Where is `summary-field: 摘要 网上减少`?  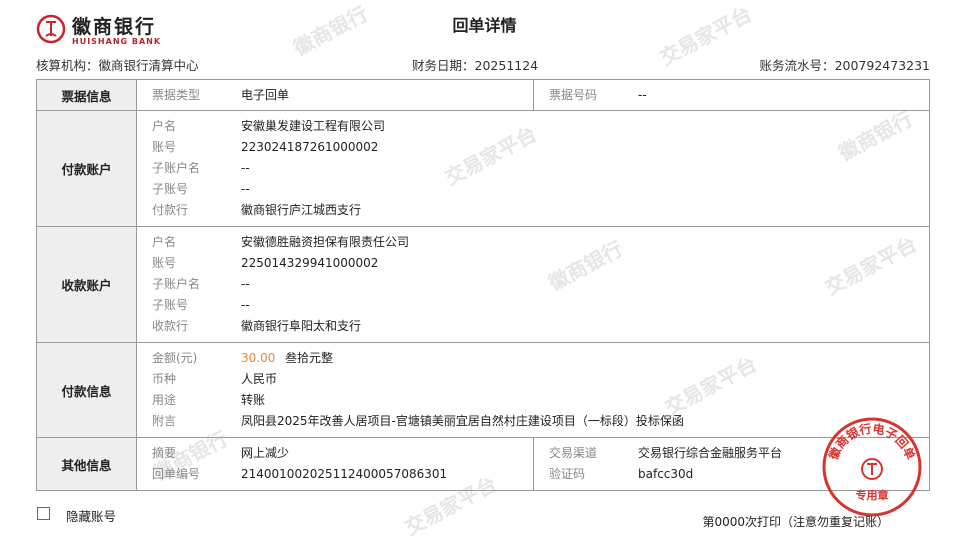
summary-field: 摘要 网上减少 is located at coordinates (221, 453).